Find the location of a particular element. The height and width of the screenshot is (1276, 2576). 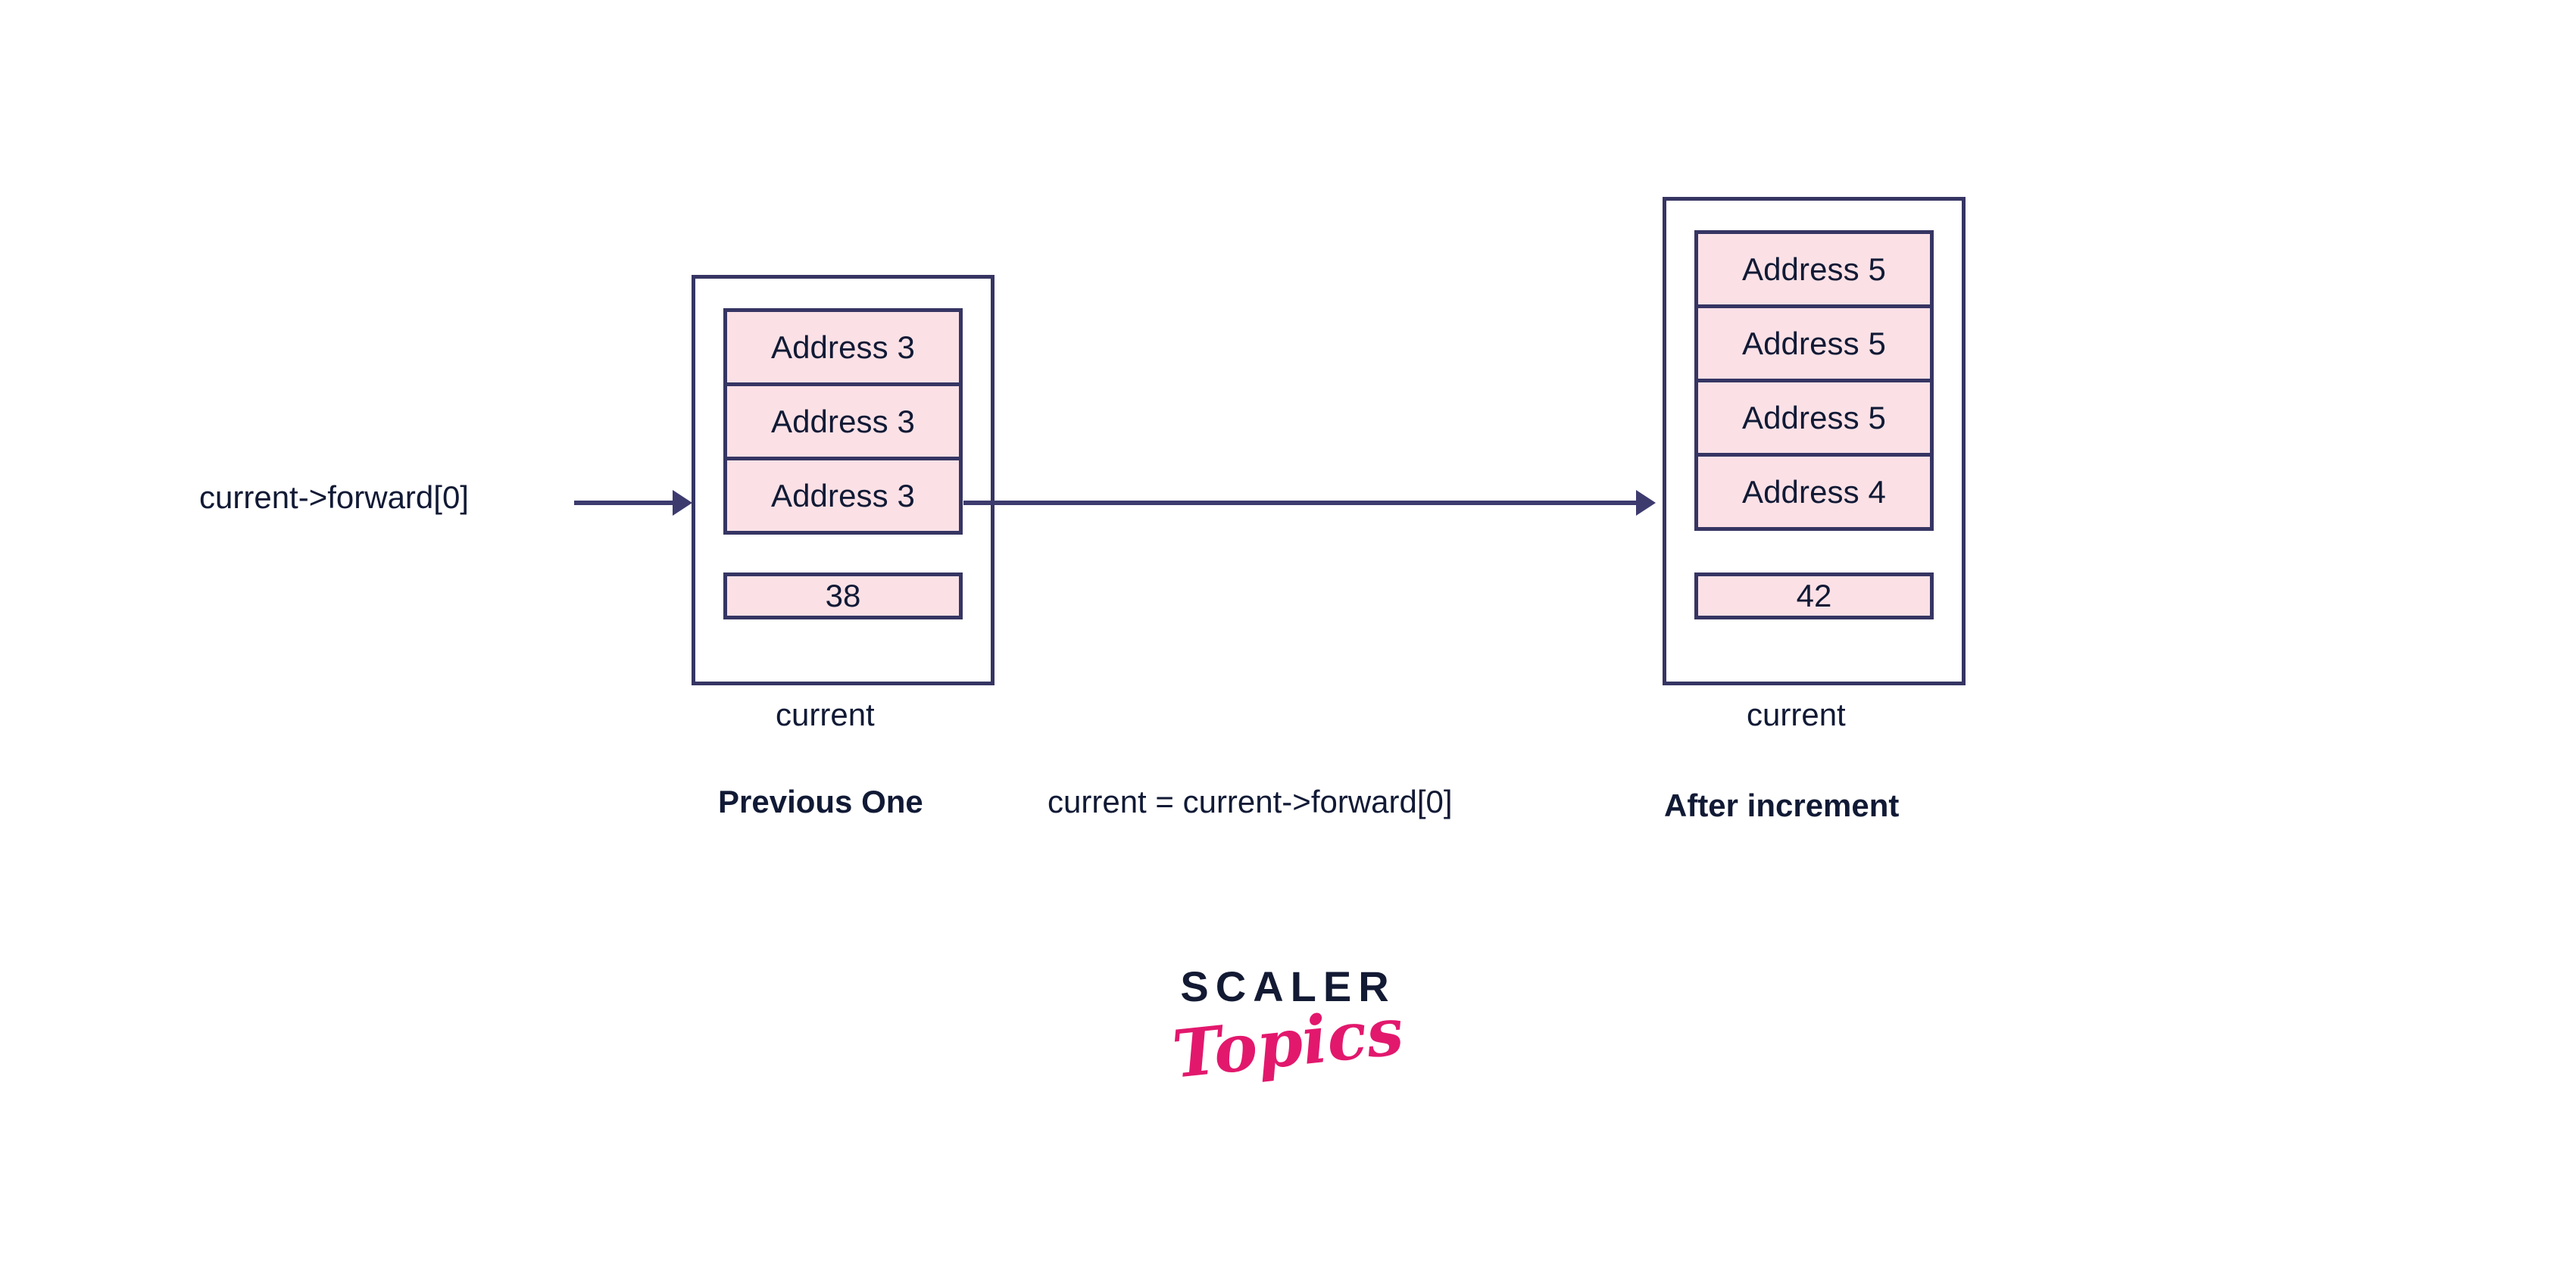

node-after-forward-cell-3: Address 4 is located at coordinates (1814, 492).